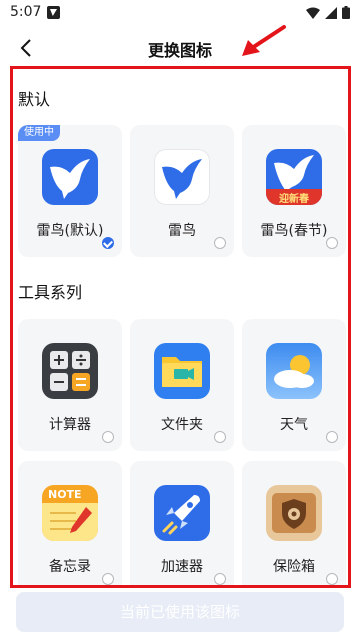 This screenshot has width=360, height=639. I want to click on spring-icon-text: 迎新春, so click(294, 199).